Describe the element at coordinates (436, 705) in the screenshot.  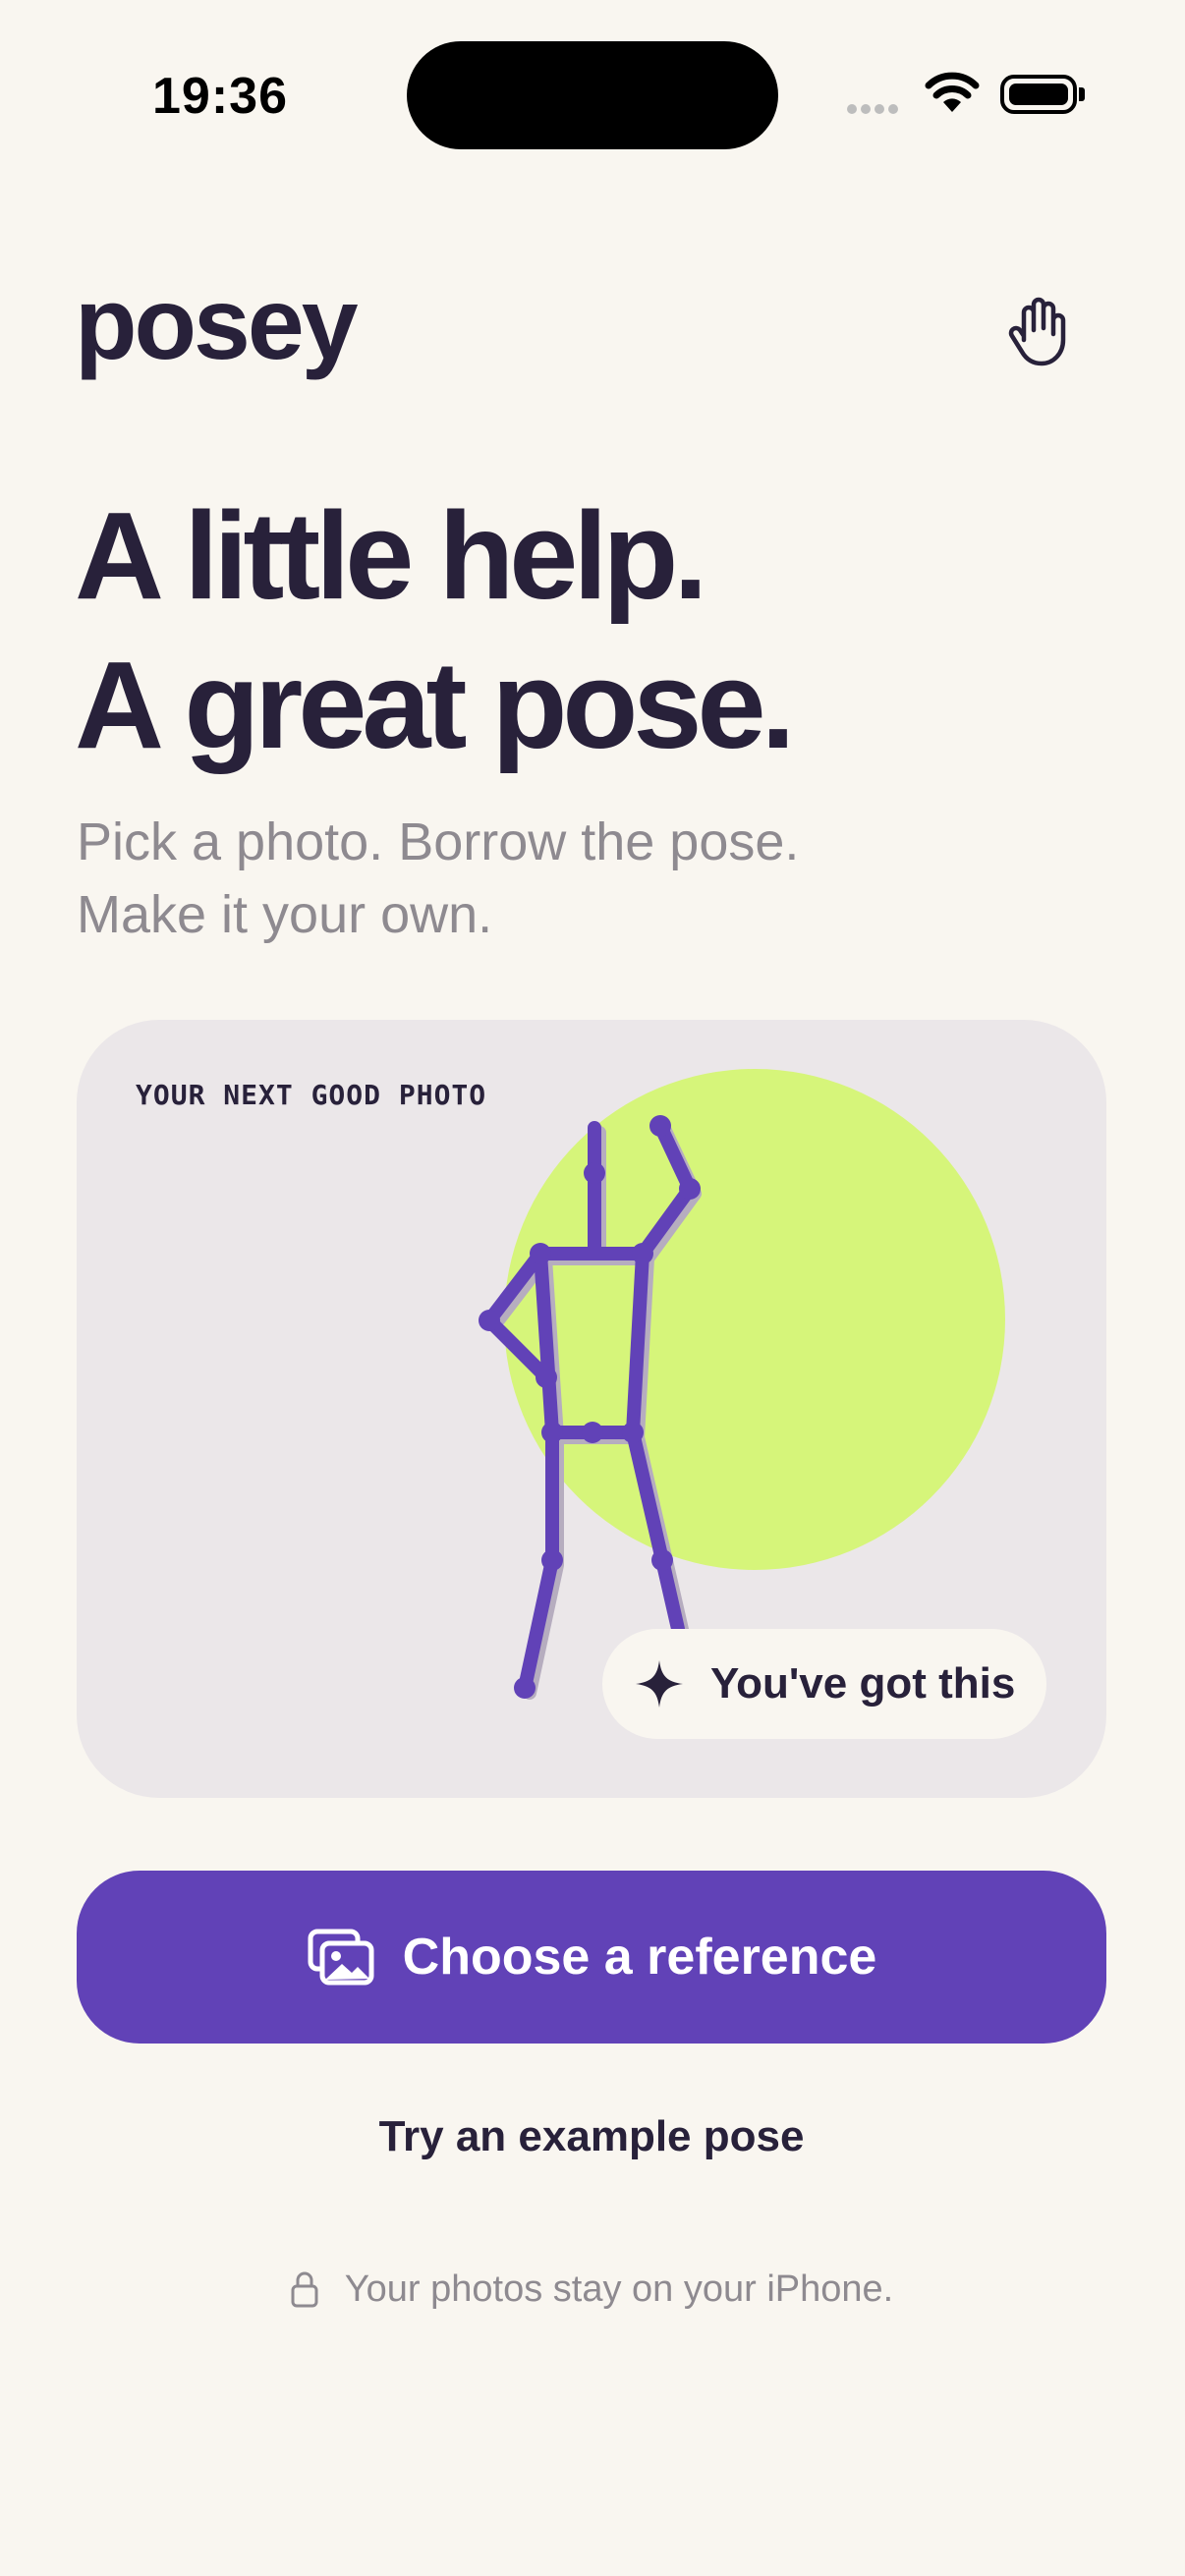
I see `headline-line-2: A great pose.` at that location.